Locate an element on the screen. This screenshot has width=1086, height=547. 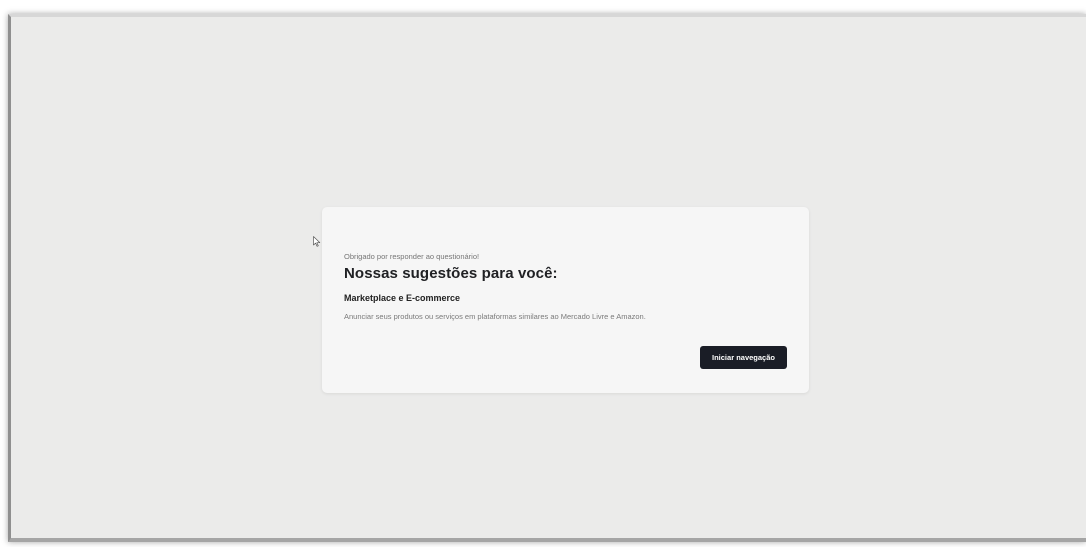
suggestions-title: Nossas sugestões para você: is located at coordinates (451, 273).